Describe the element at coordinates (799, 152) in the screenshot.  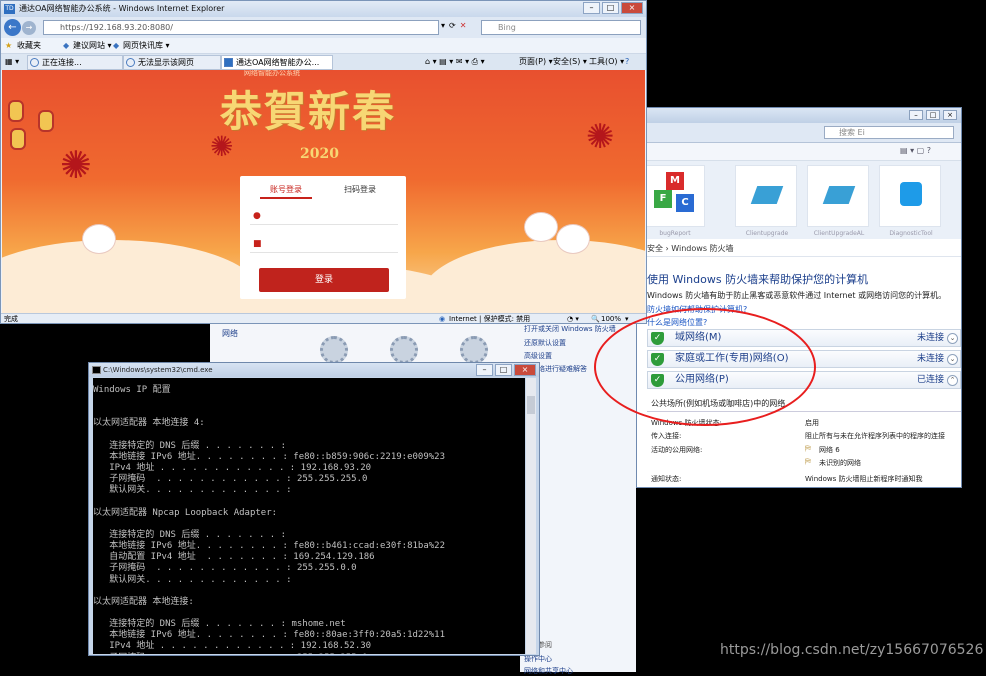
I see `firewall-commandbar: ▤ ▾ ▢ ?` at that location.